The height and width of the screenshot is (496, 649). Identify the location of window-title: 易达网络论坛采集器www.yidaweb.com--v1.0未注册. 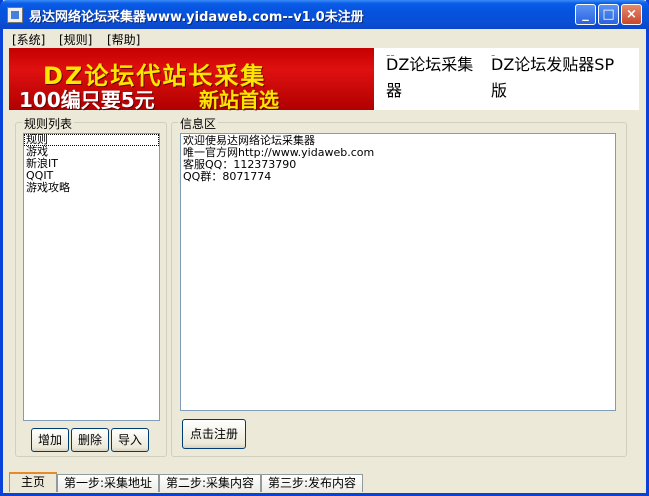
(196, 17).